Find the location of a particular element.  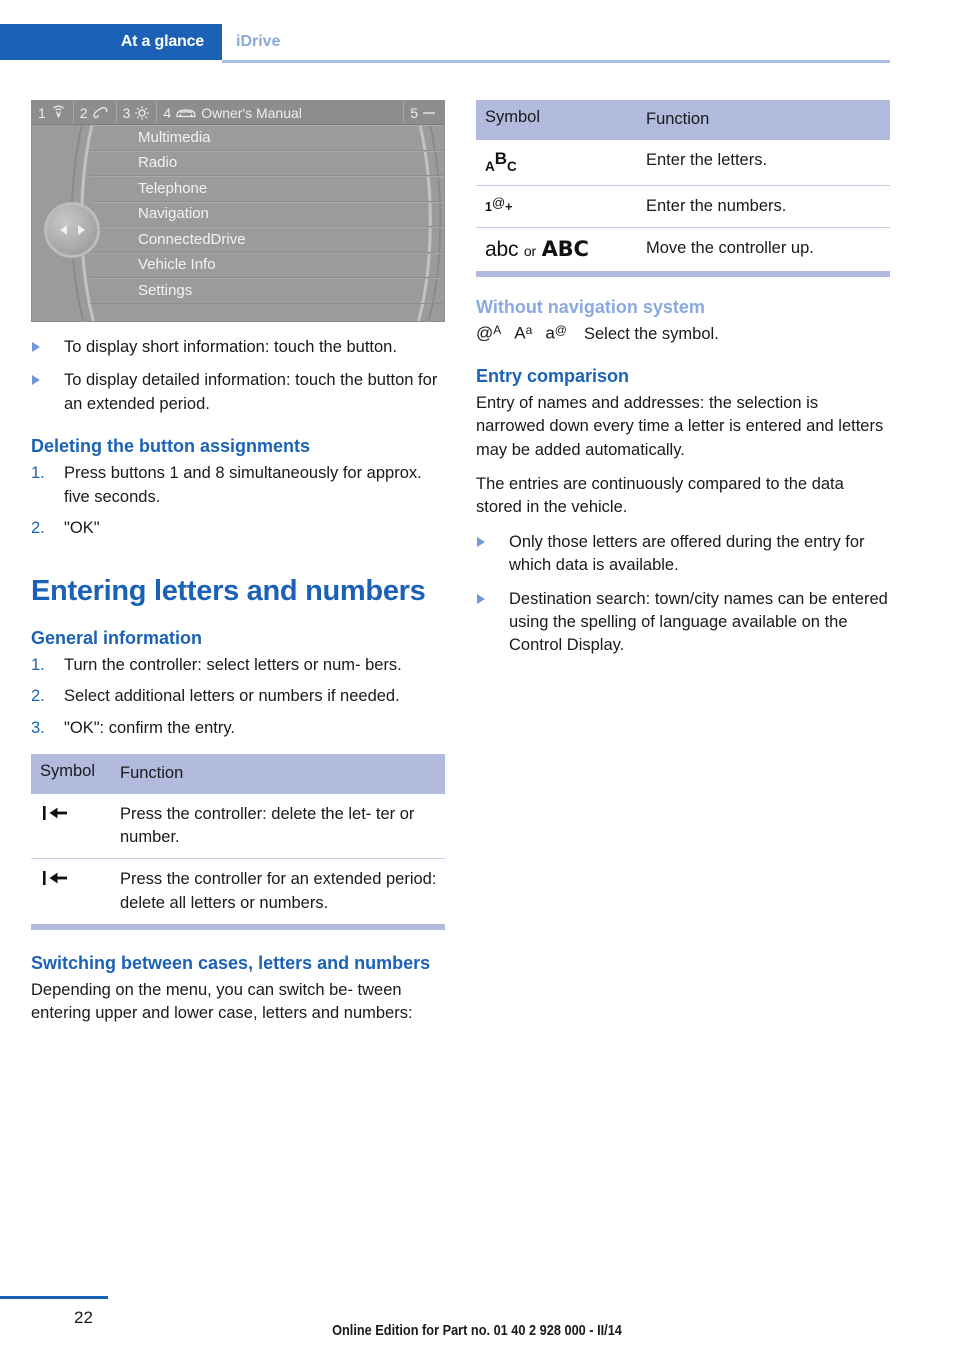

idrive-menu-item: Telephone is located at coordinates (267, 189).